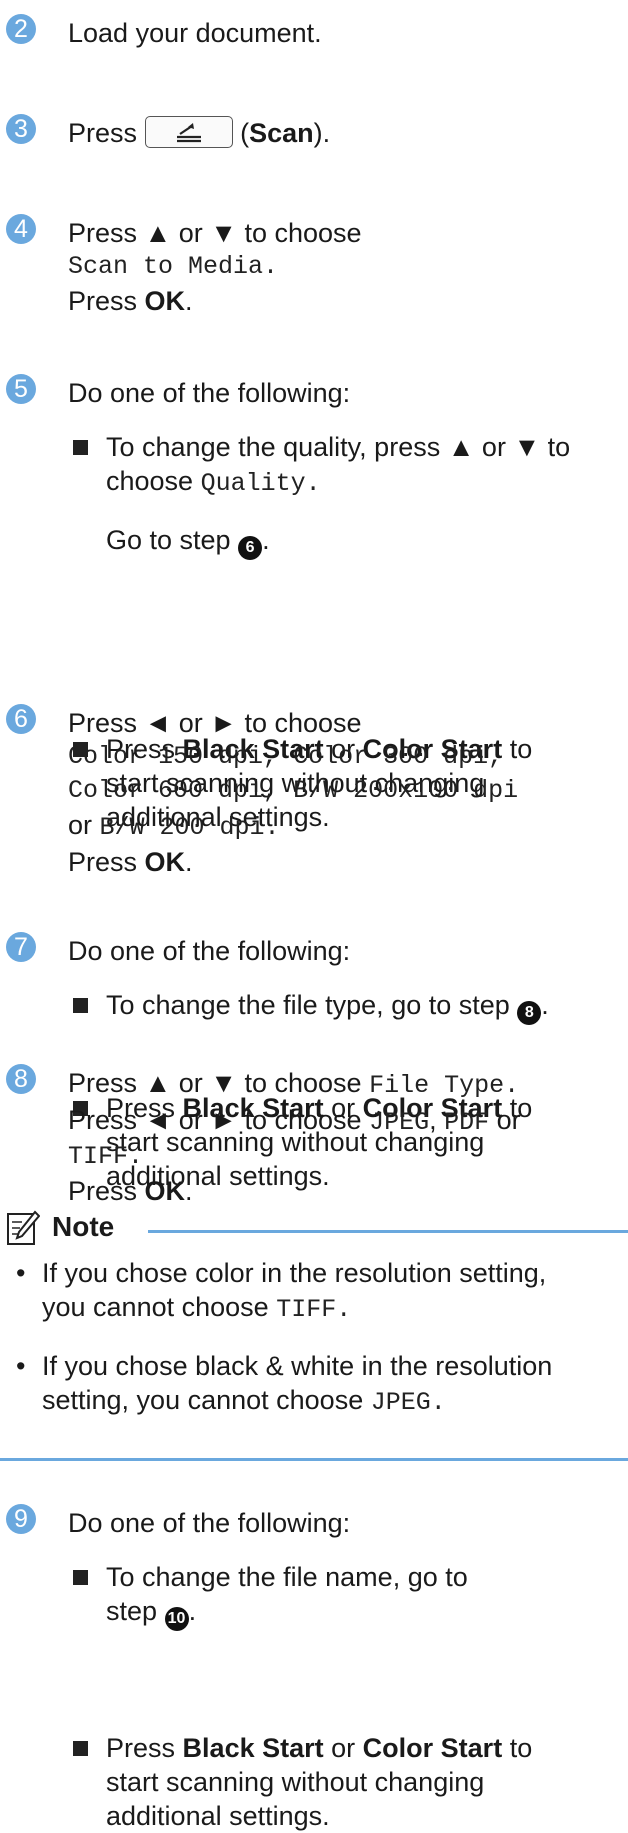 The image size is (628, 1833). I want to click on scan-key-icon, so click(188, 132).